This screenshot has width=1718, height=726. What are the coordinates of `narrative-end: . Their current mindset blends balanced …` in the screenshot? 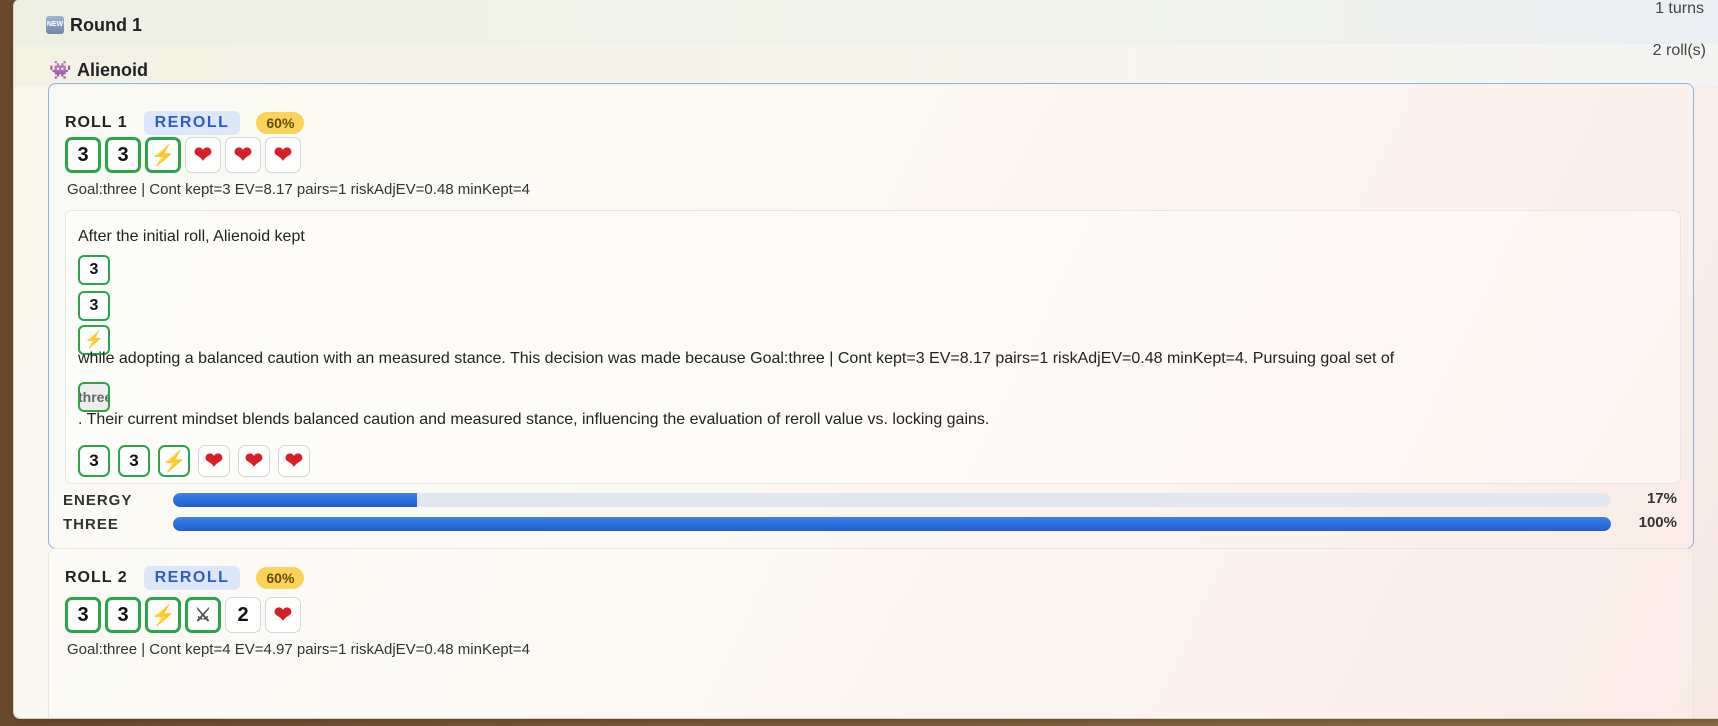 It's located at (534, 419).